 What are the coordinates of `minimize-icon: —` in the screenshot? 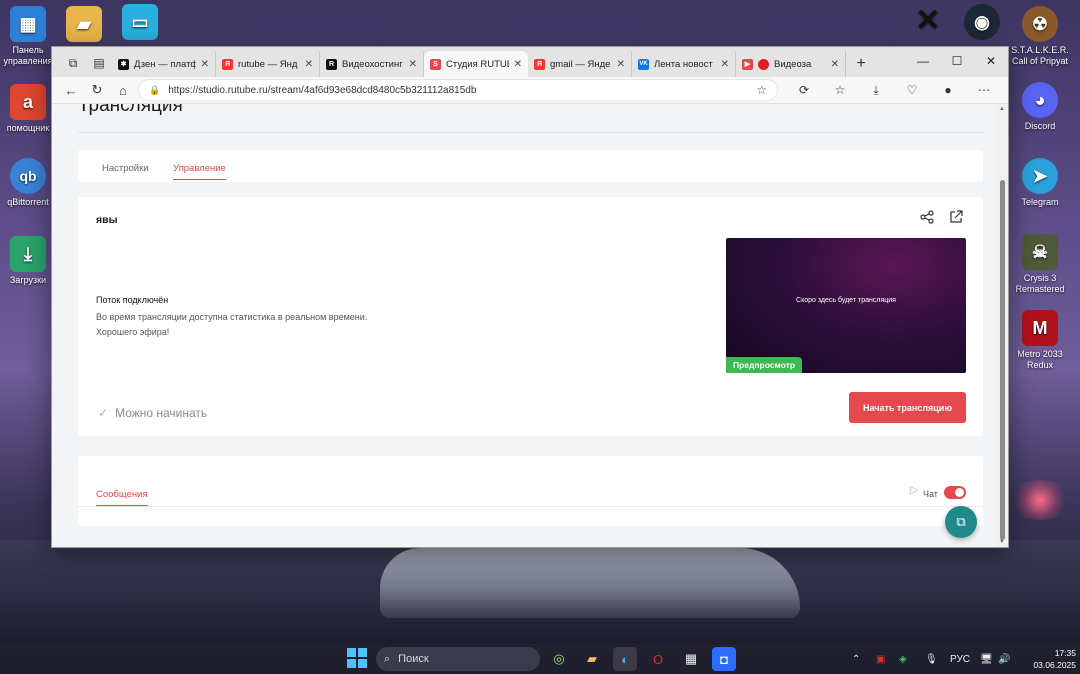 It's located at (923, 61).